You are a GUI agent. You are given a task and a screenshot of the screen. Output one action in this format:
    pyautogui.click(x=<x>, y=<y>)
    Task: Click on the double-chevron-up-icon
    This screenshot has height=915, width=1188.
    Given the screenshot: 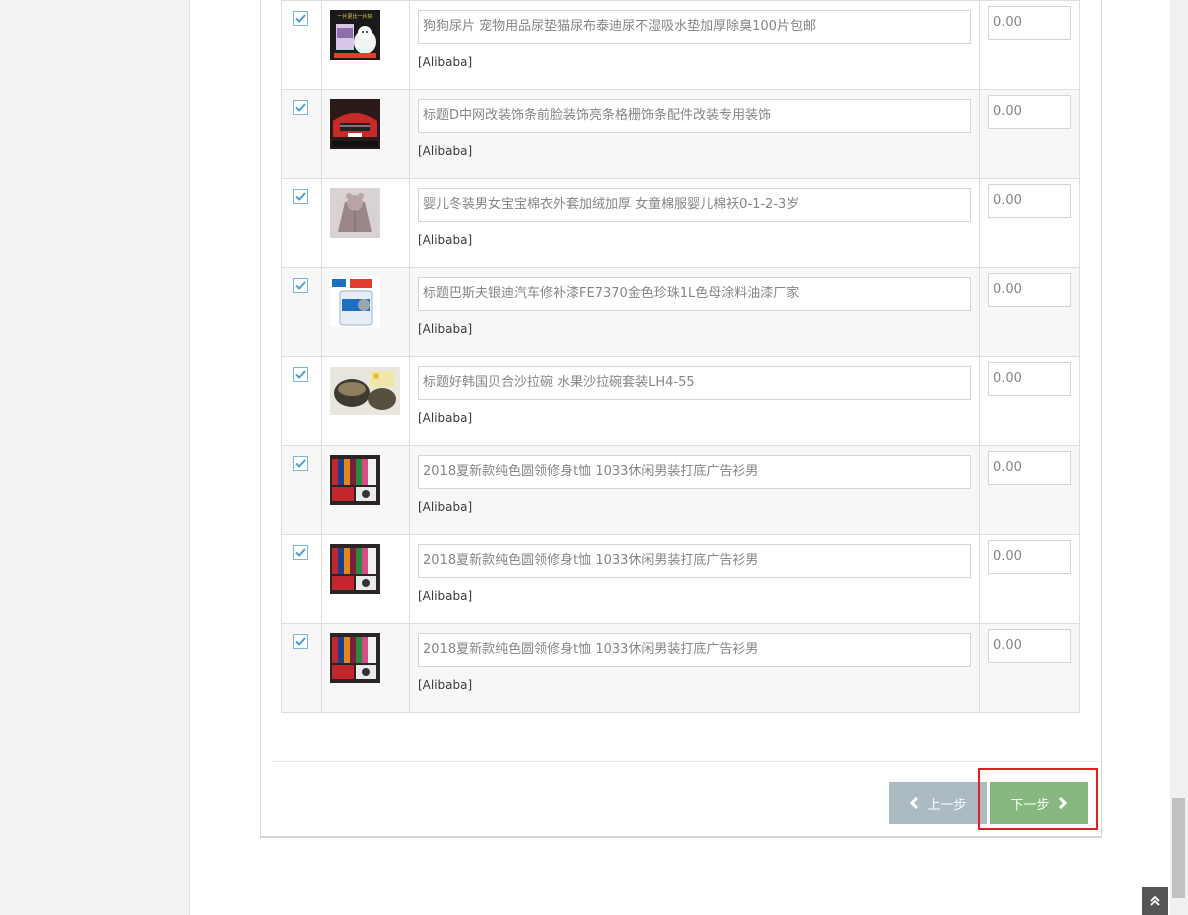 What is the action you would take?
    pyautogui.click(x=1155, y=901)
    